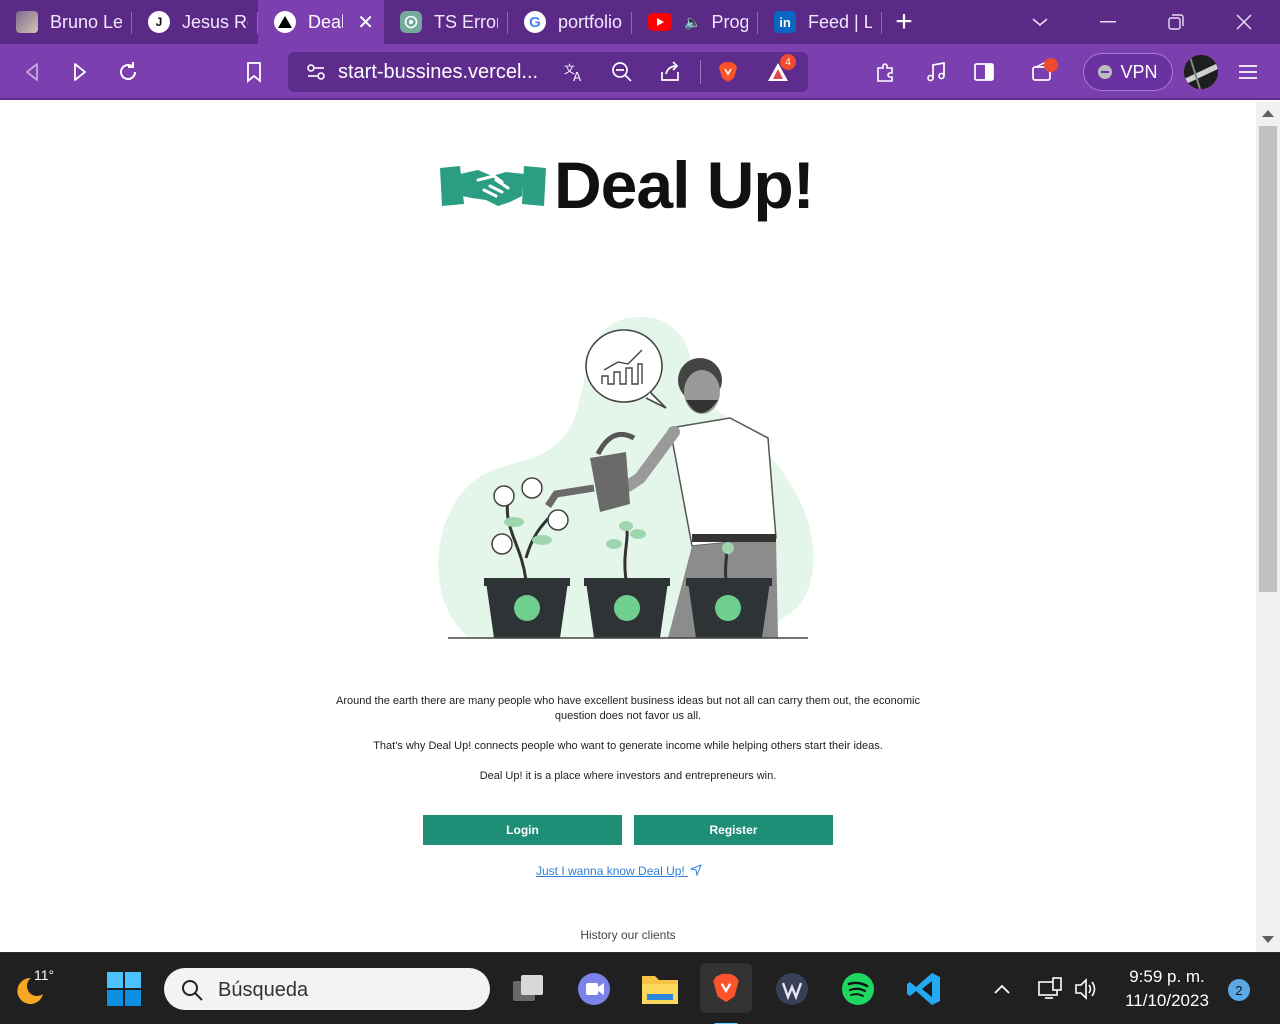 The height and width of the screenshot is (1024, 1280). I want to click on media-music-icon, so click(936, 72).